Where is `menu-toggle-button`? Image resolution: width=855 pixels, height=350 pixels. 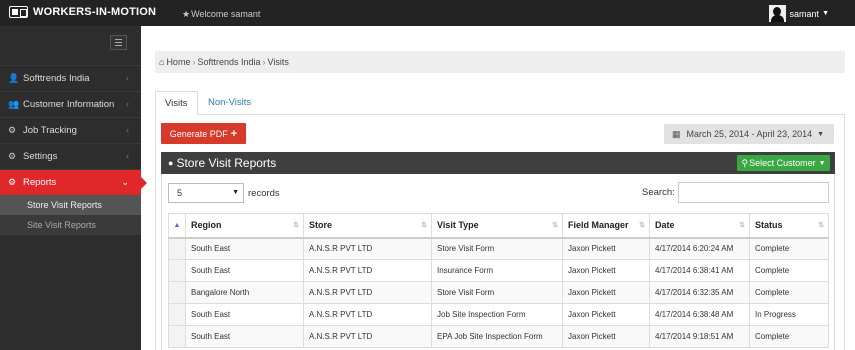 menu-toggle-button is located at coordinates (118, 42).